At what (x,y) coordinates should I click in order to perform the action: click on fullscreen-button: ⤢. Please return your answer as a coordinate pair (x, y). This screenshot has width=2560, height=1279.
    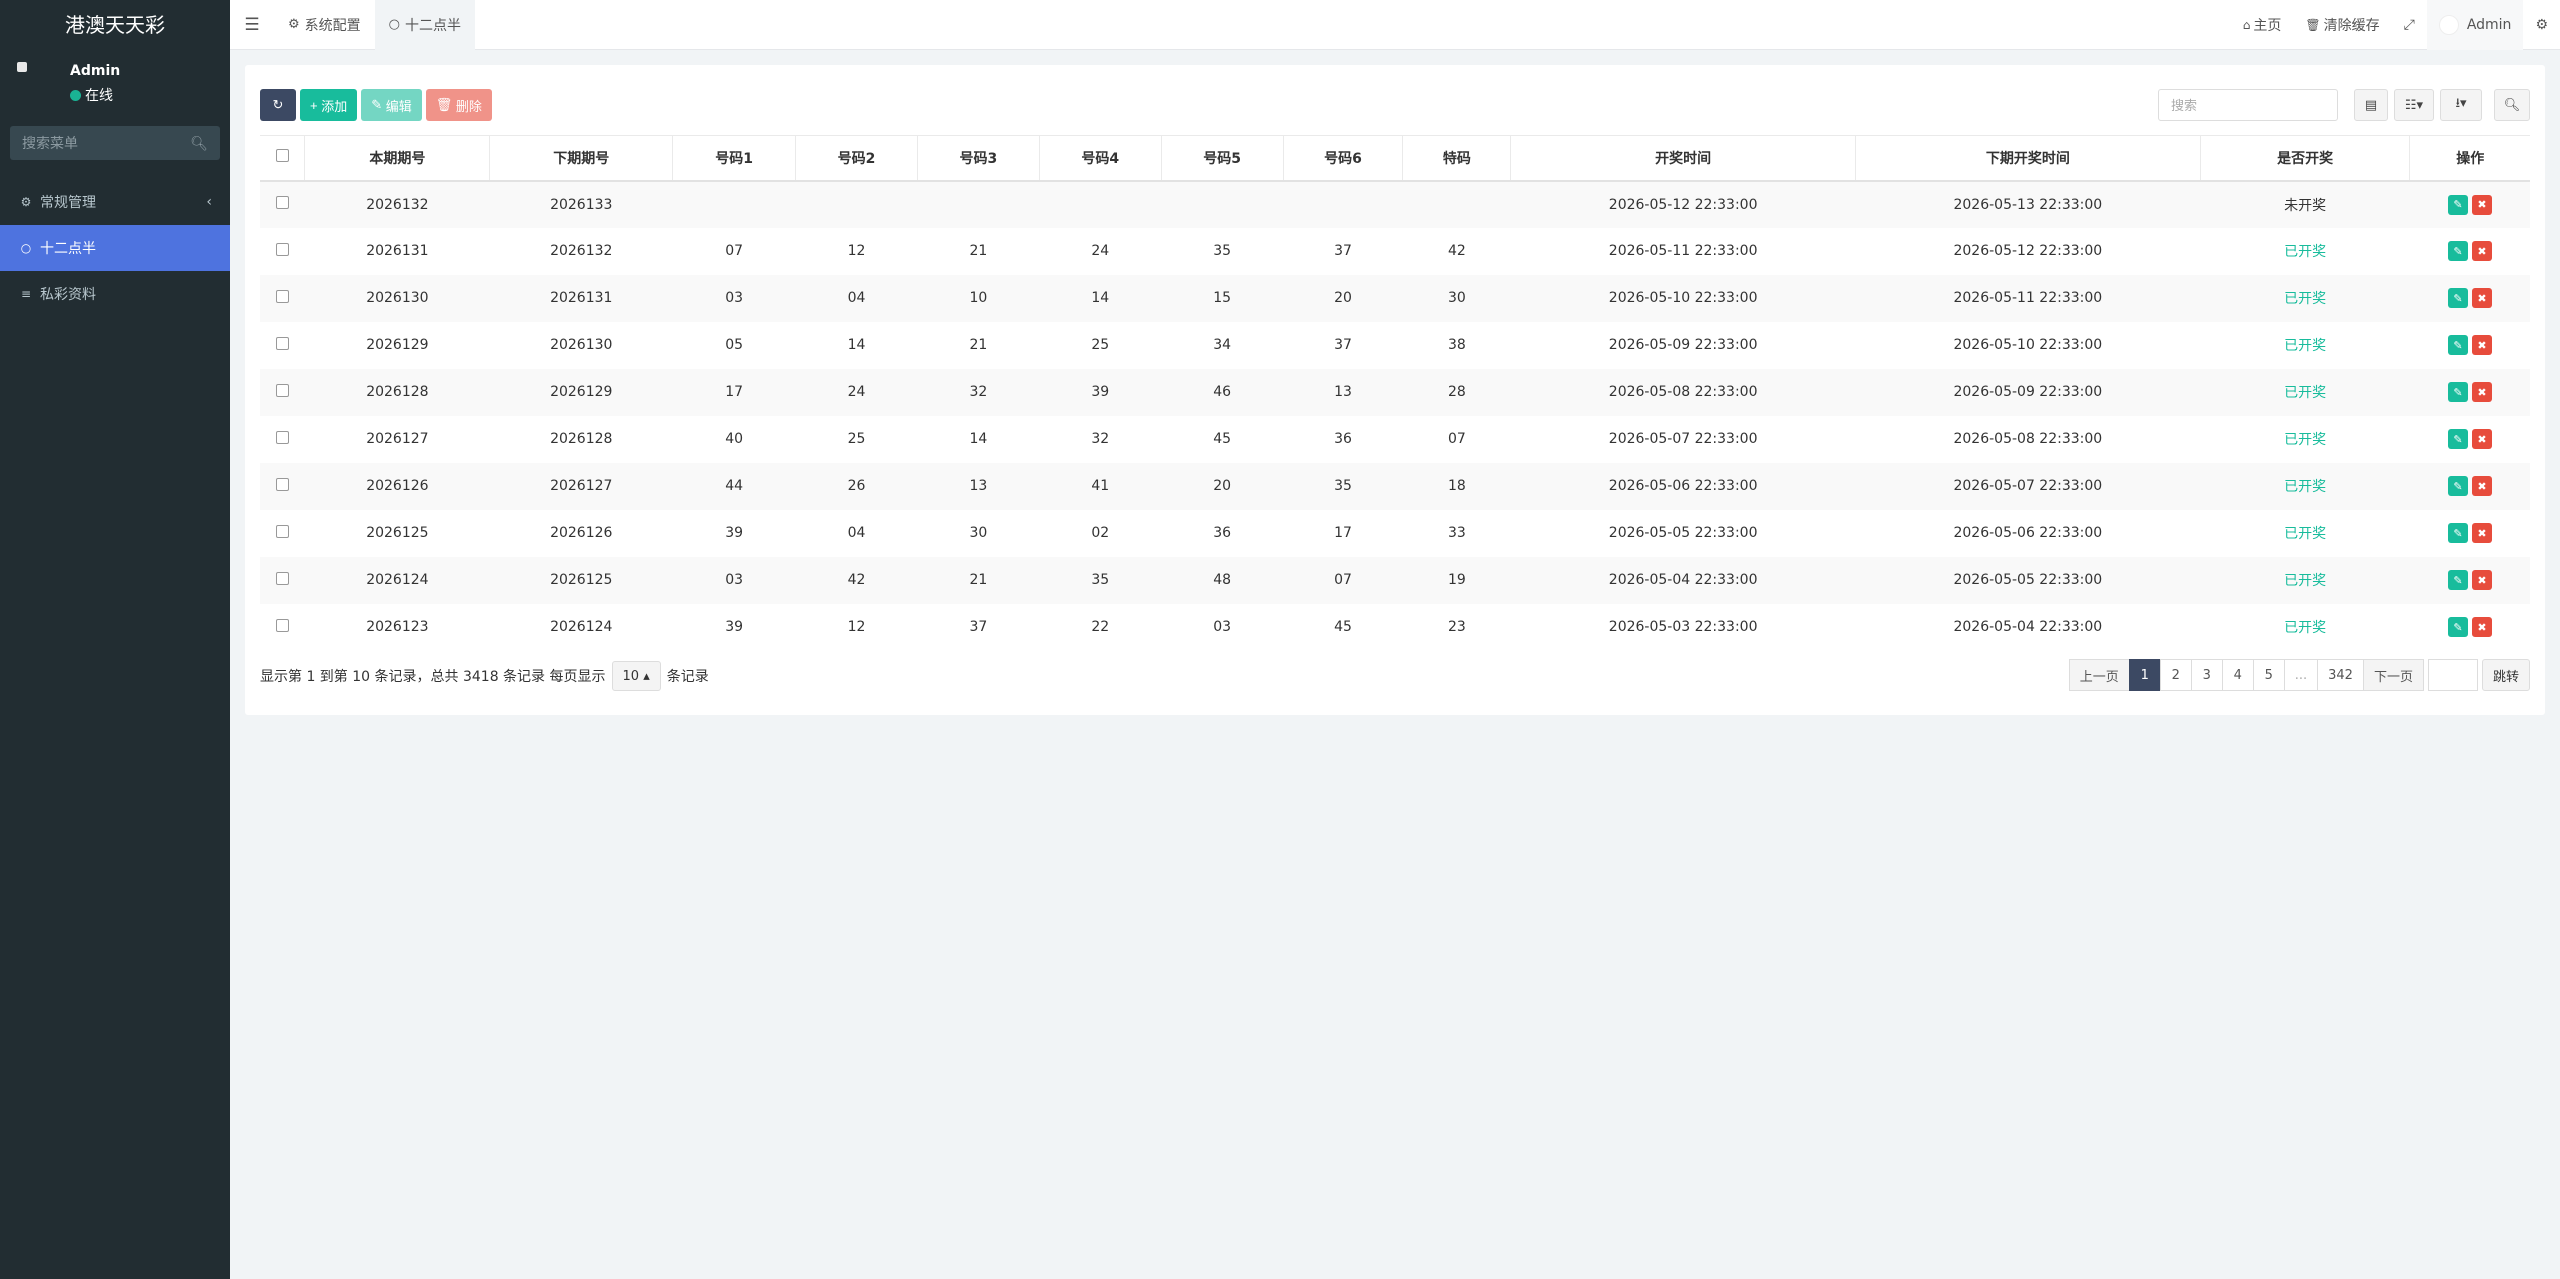
    Looking at the image, I should click on (2409, 25).